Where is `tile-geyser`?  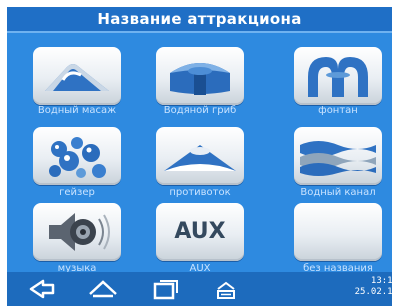 tile-geyser is located at coordinates (77, 156).